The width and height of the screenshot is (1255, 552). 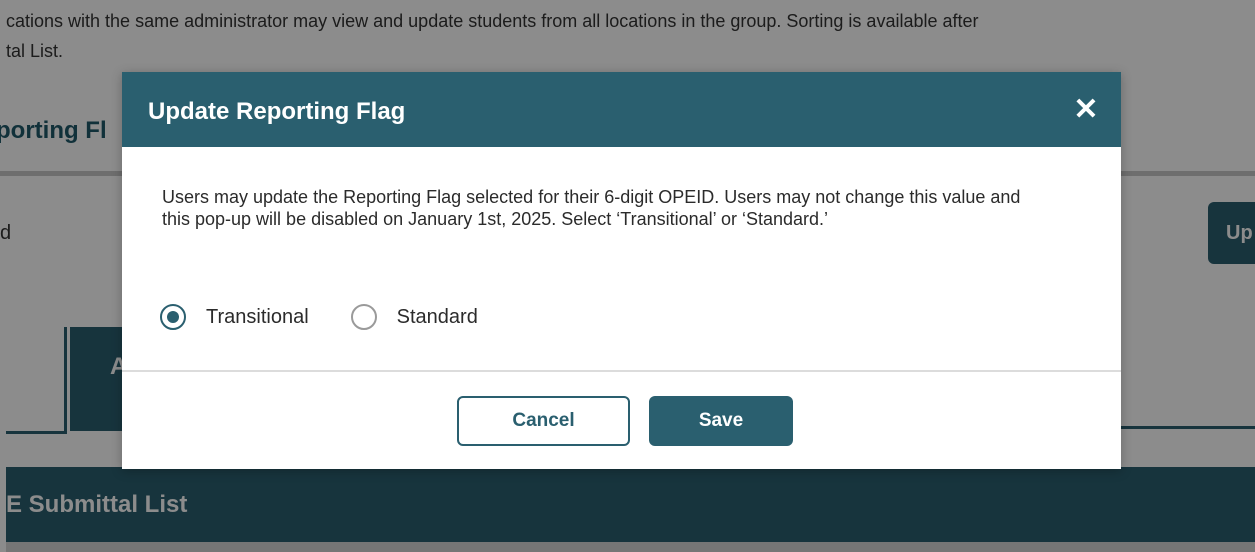 What do you see at coordinates (437, 316) in the screenshot?
I see `radio-standard-label: Standard` at bounding box center [437, 316].